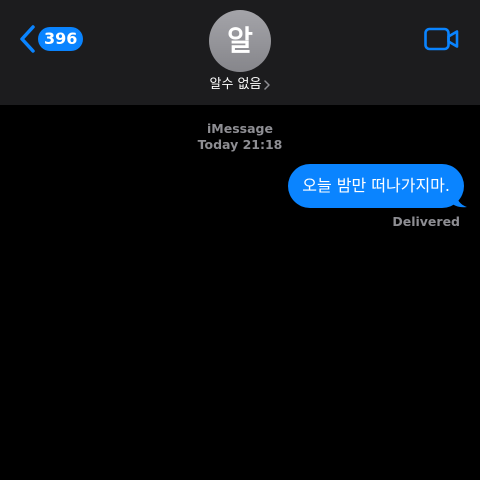  What do you see at coordinates (235, 84) in the screenshot?
I see `contact-name: 알수 없음` at bounding box center [235, 84].